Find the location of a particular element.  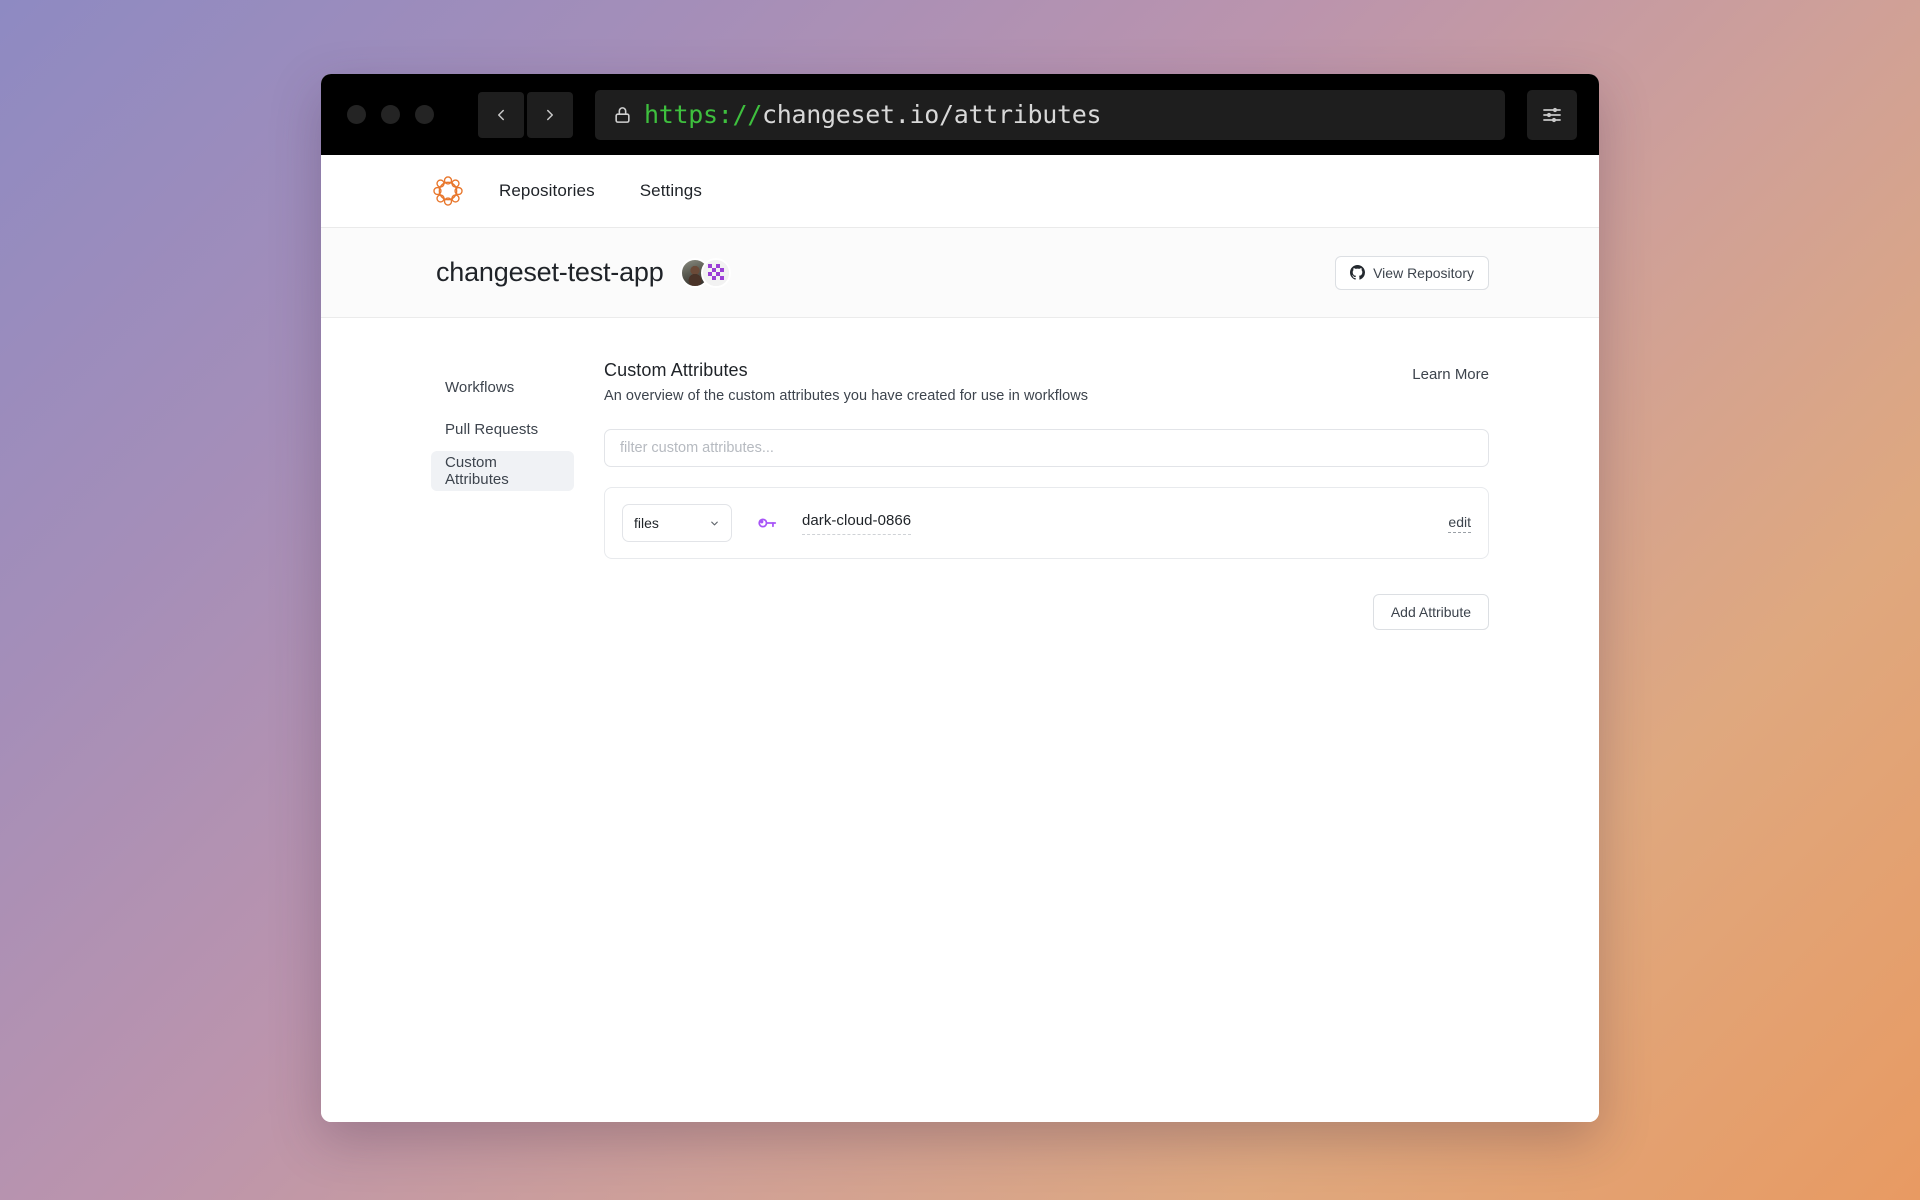

page-title: changeset-test-app is located at coordinates (550, 272).